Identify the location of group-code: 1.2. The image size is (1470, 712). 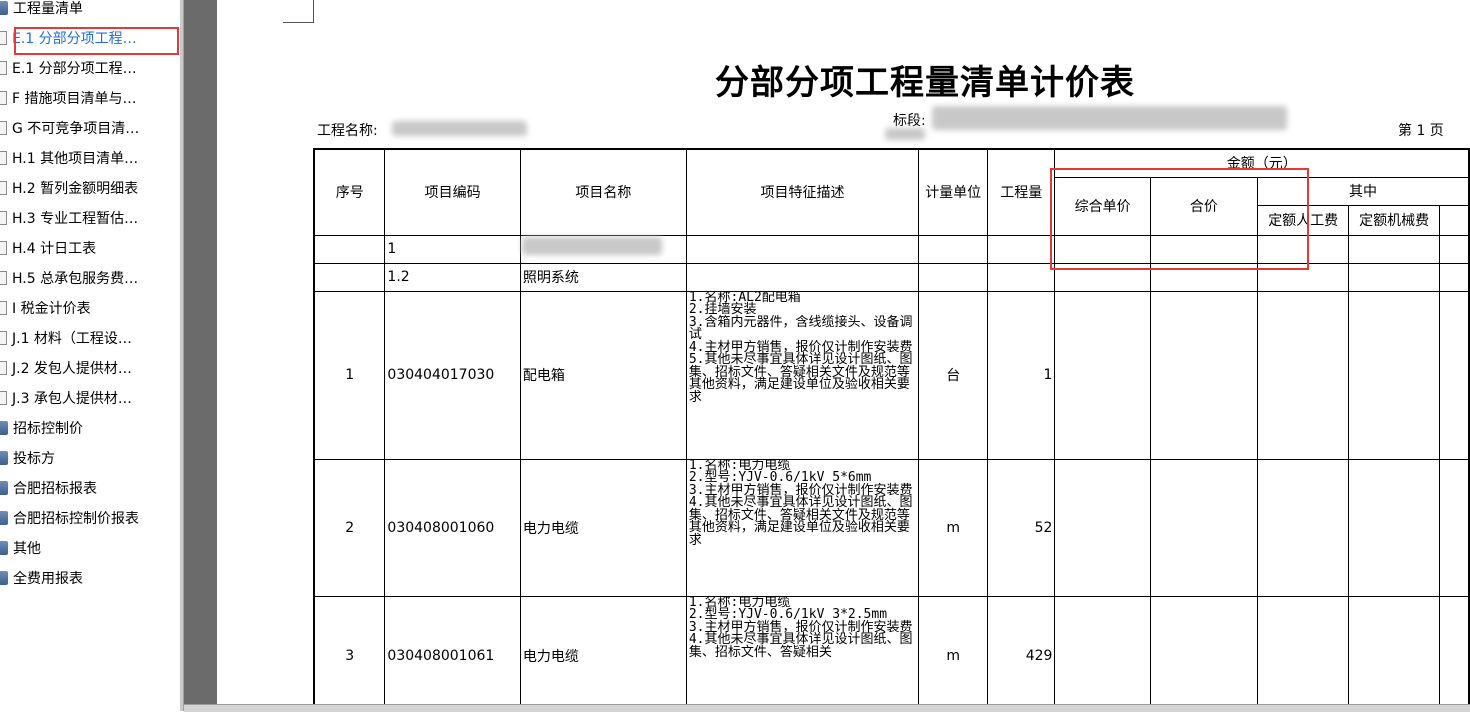
(452, 277).